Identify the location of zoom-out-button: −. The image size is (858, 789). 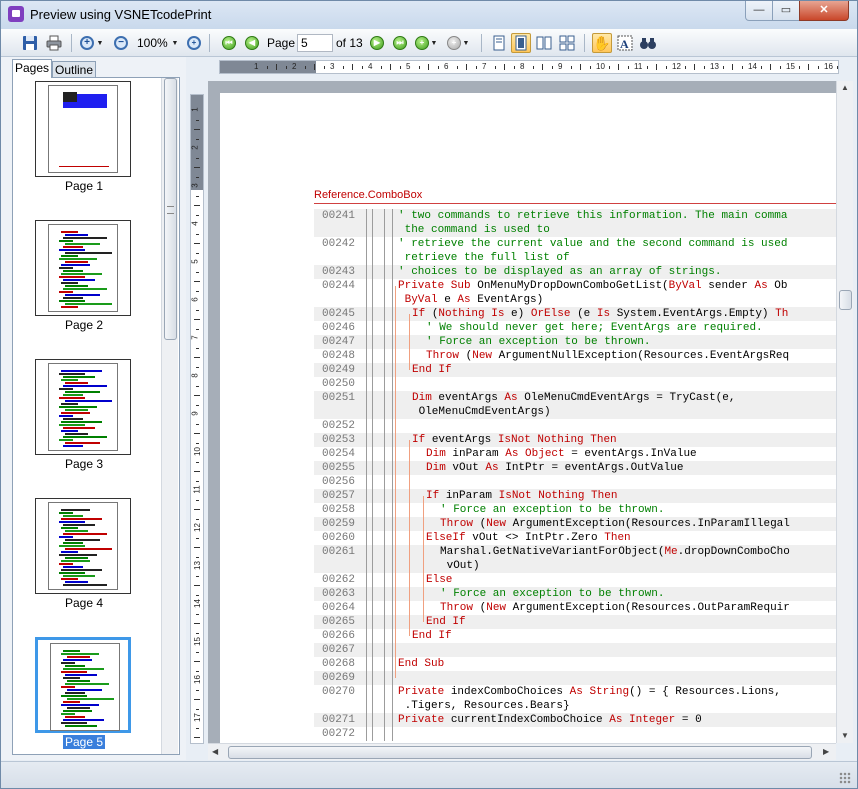
(121, 43).